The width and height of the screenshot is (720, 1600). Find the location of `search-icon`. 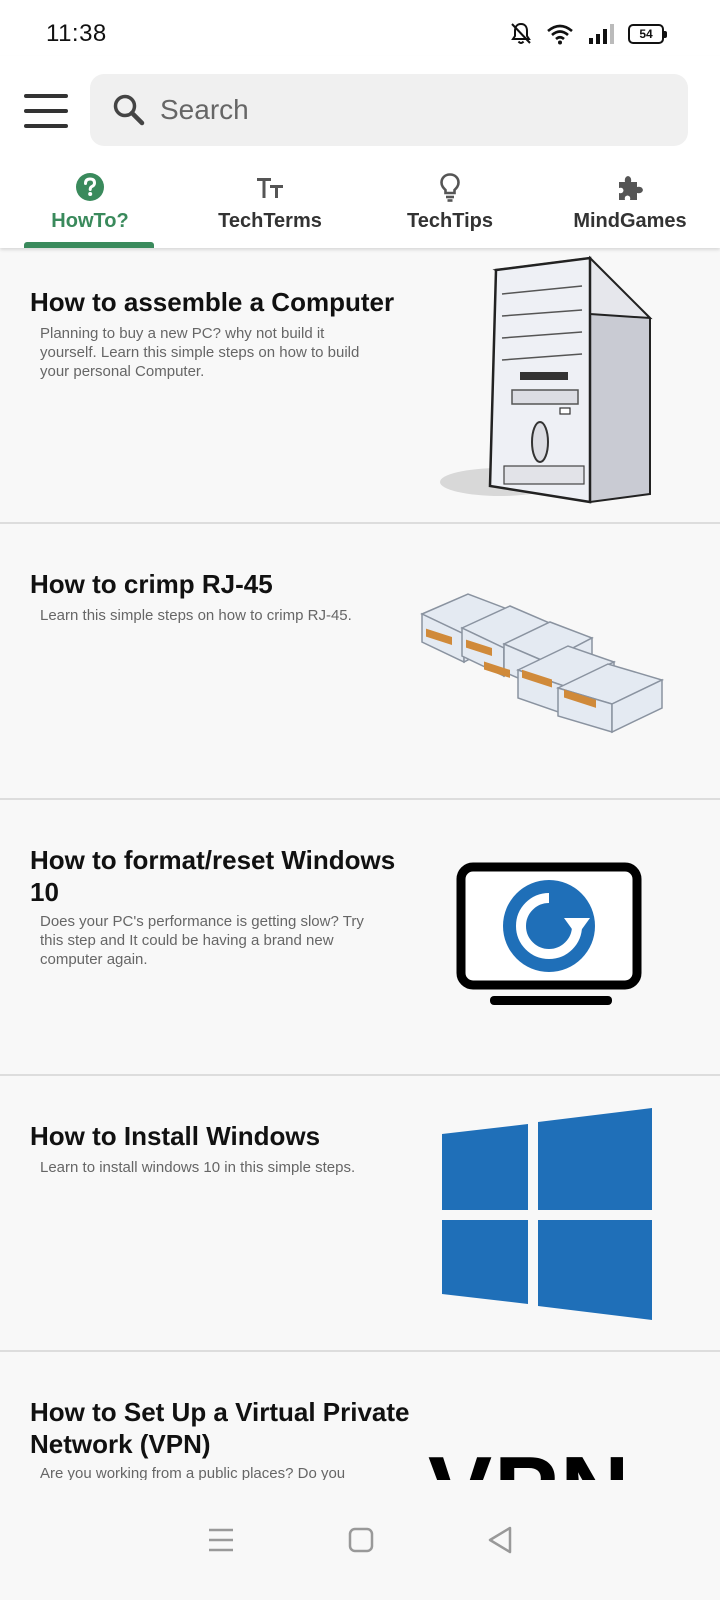

search-icon is located at coordinates (129, 110).